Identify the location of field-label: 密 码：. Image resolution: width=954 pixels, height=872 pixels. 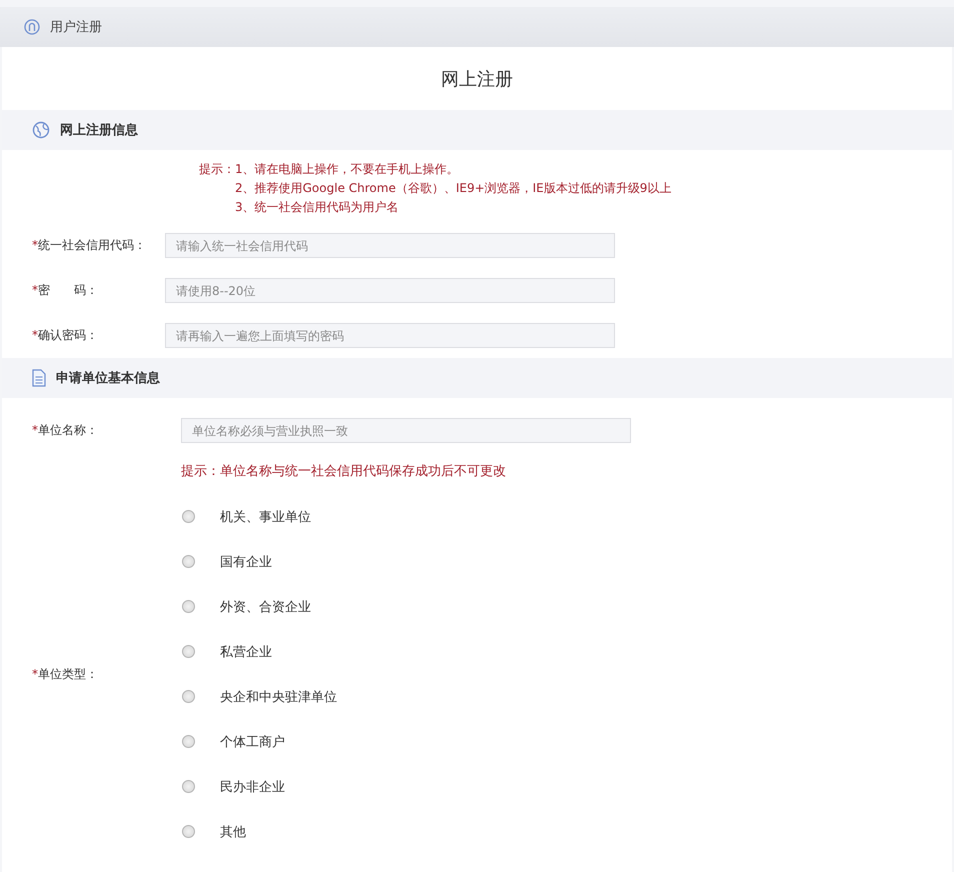
(68, 290).